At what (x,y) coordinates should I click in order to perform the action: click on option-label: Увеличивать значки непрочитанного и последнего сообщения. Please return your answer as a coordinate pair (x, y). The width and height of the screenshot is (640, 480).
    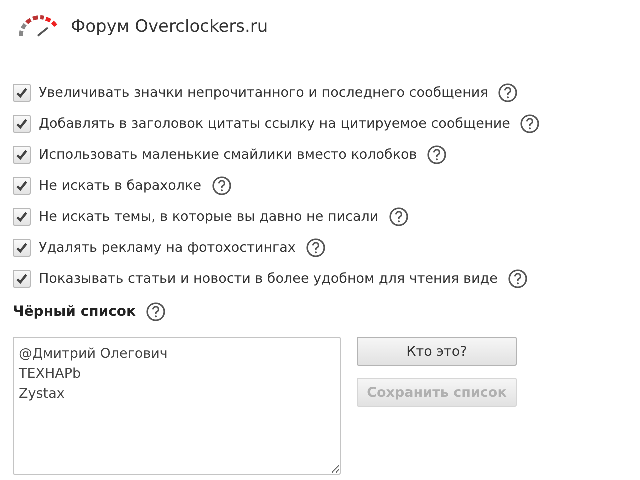
    Looking at the image, I should click on (263, 92).